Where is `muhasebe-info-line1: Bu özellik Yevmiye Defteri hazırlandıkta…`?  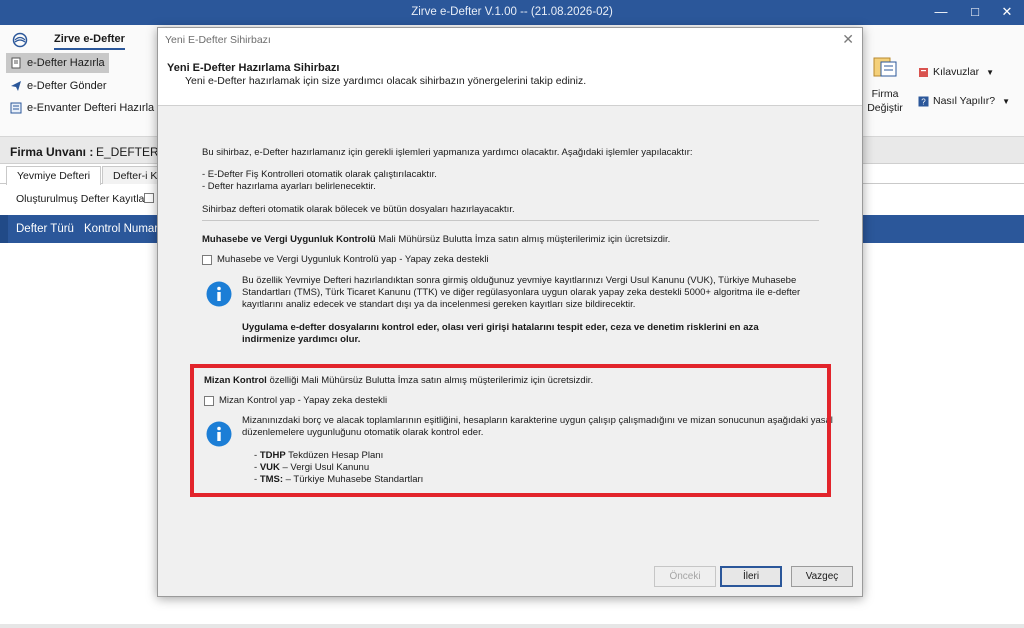
muhasebe-info-line1: Bu özellik Yevmiye Defteri hazırlandıkta… is located at coordinates (519, 280).